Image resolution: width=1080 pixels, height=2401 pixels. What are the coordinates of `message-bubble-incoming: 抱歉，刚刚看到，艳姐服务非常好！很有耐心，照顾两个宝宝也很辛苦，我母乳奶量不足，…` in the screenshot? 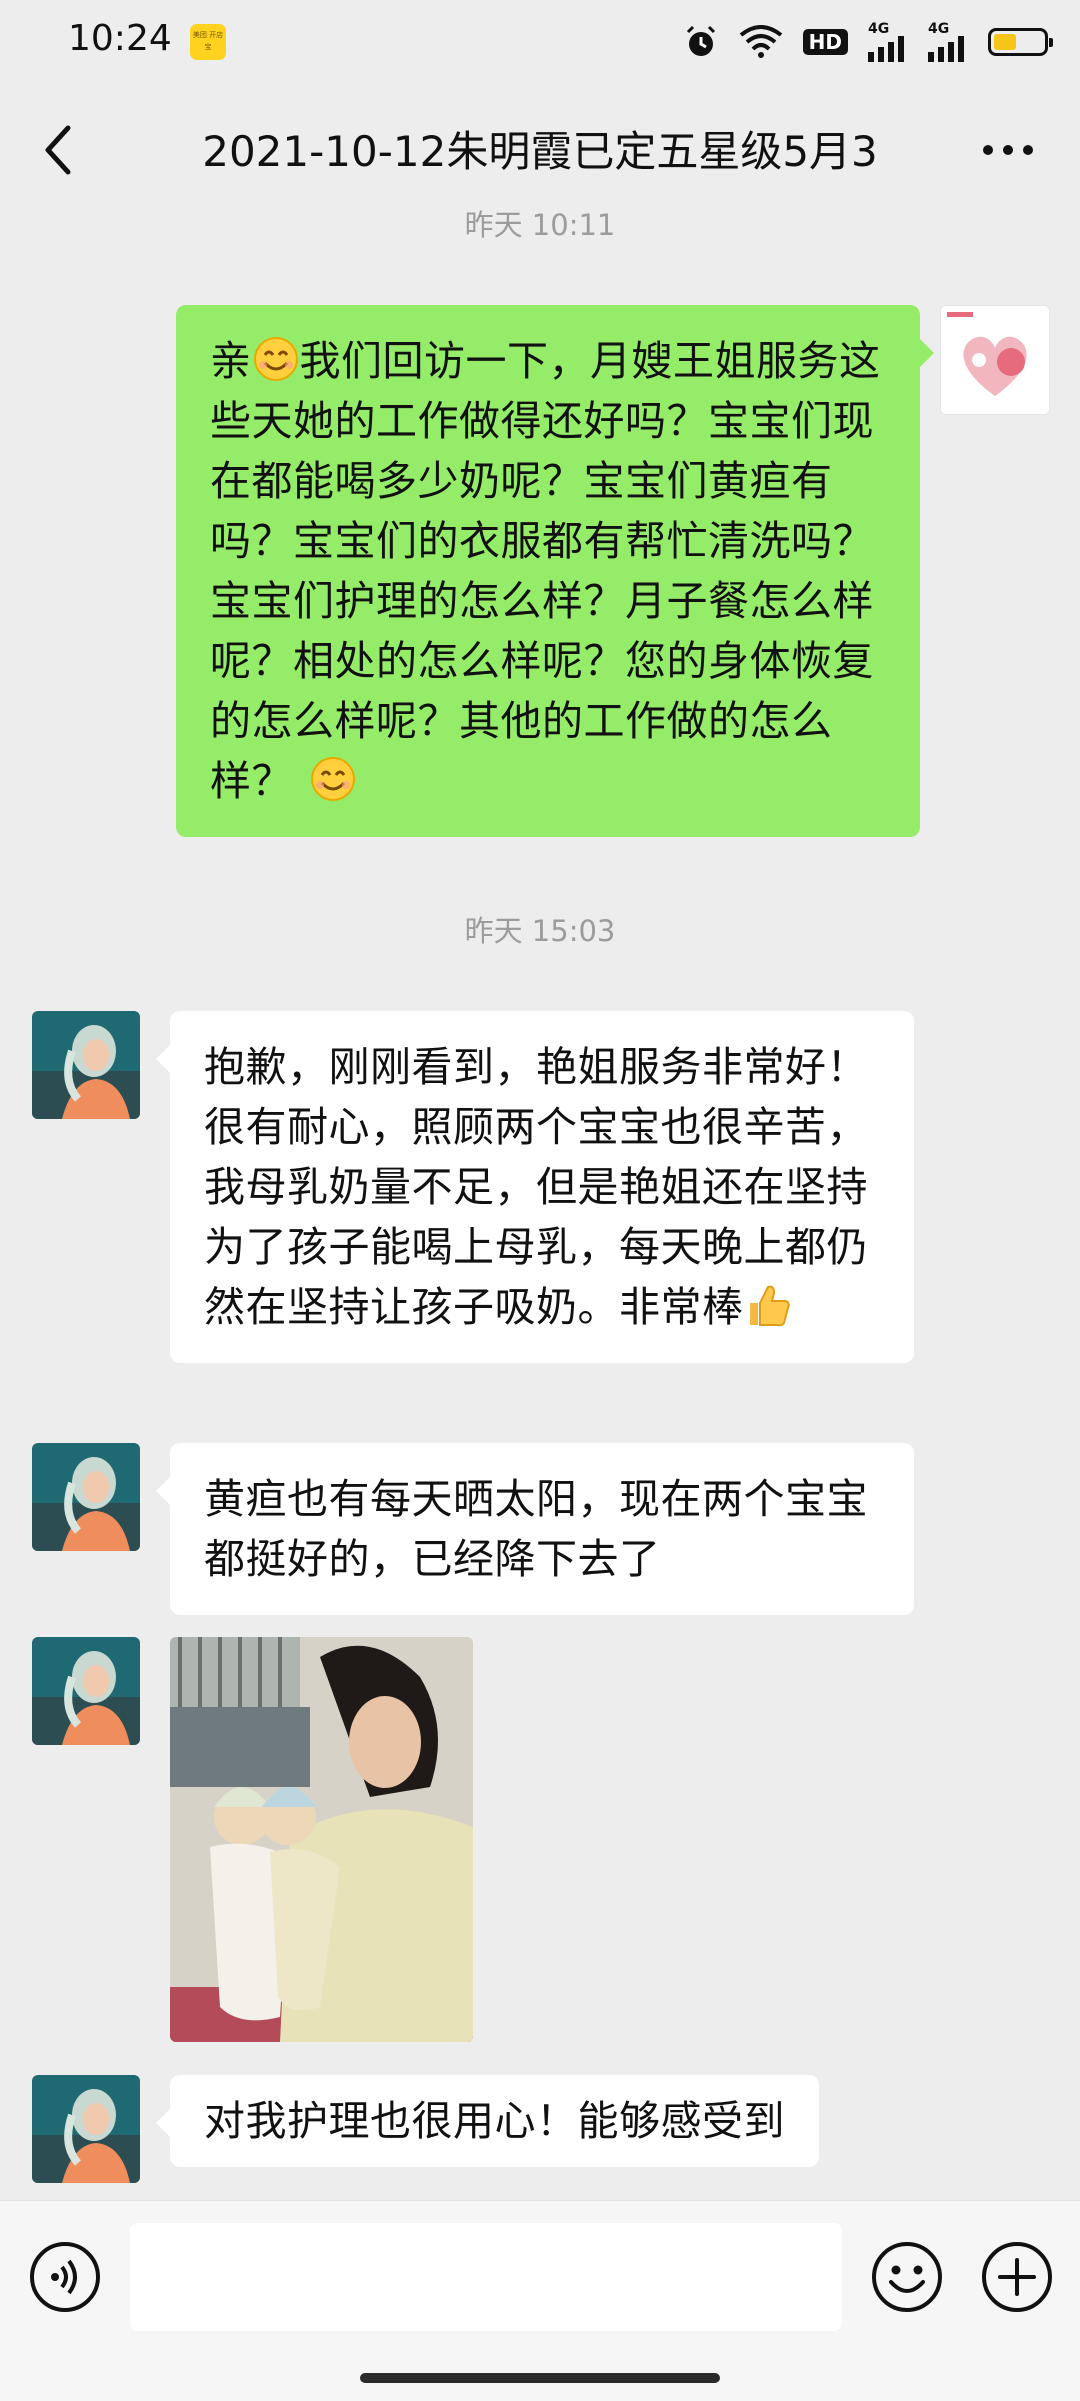 It's located at (535, 1187).